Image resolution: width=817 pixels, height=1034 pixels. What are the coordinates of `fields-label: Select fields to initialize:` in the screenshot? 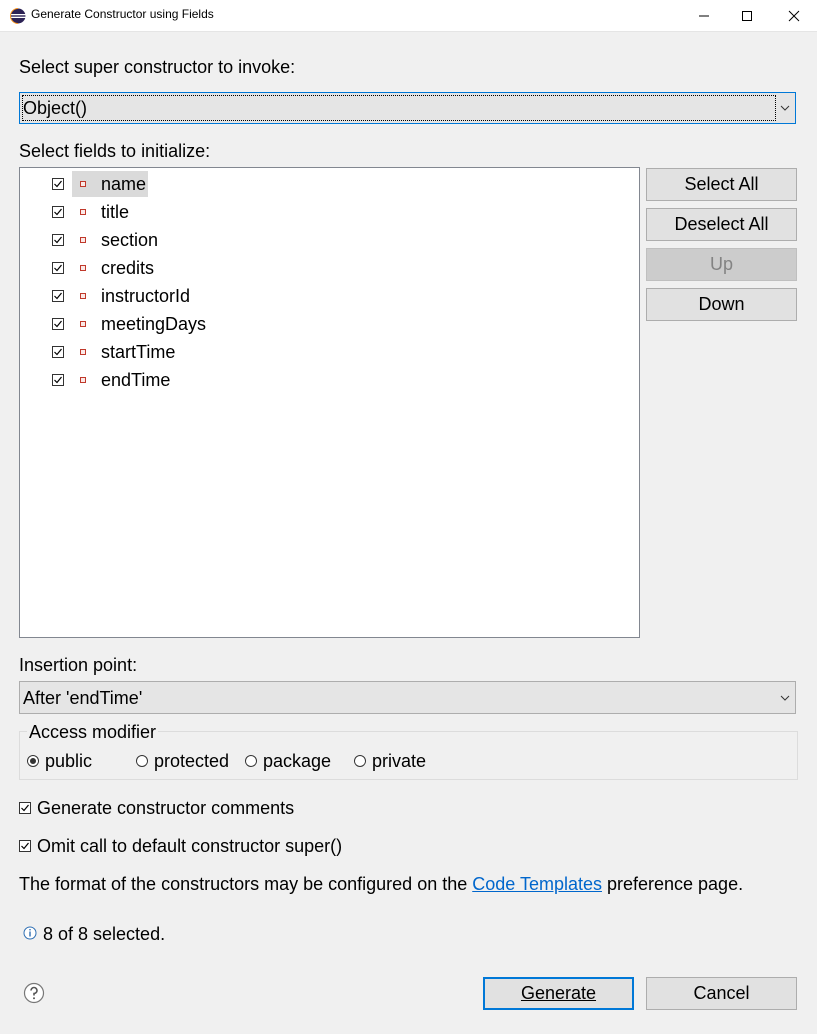 It's located at (115, 151).